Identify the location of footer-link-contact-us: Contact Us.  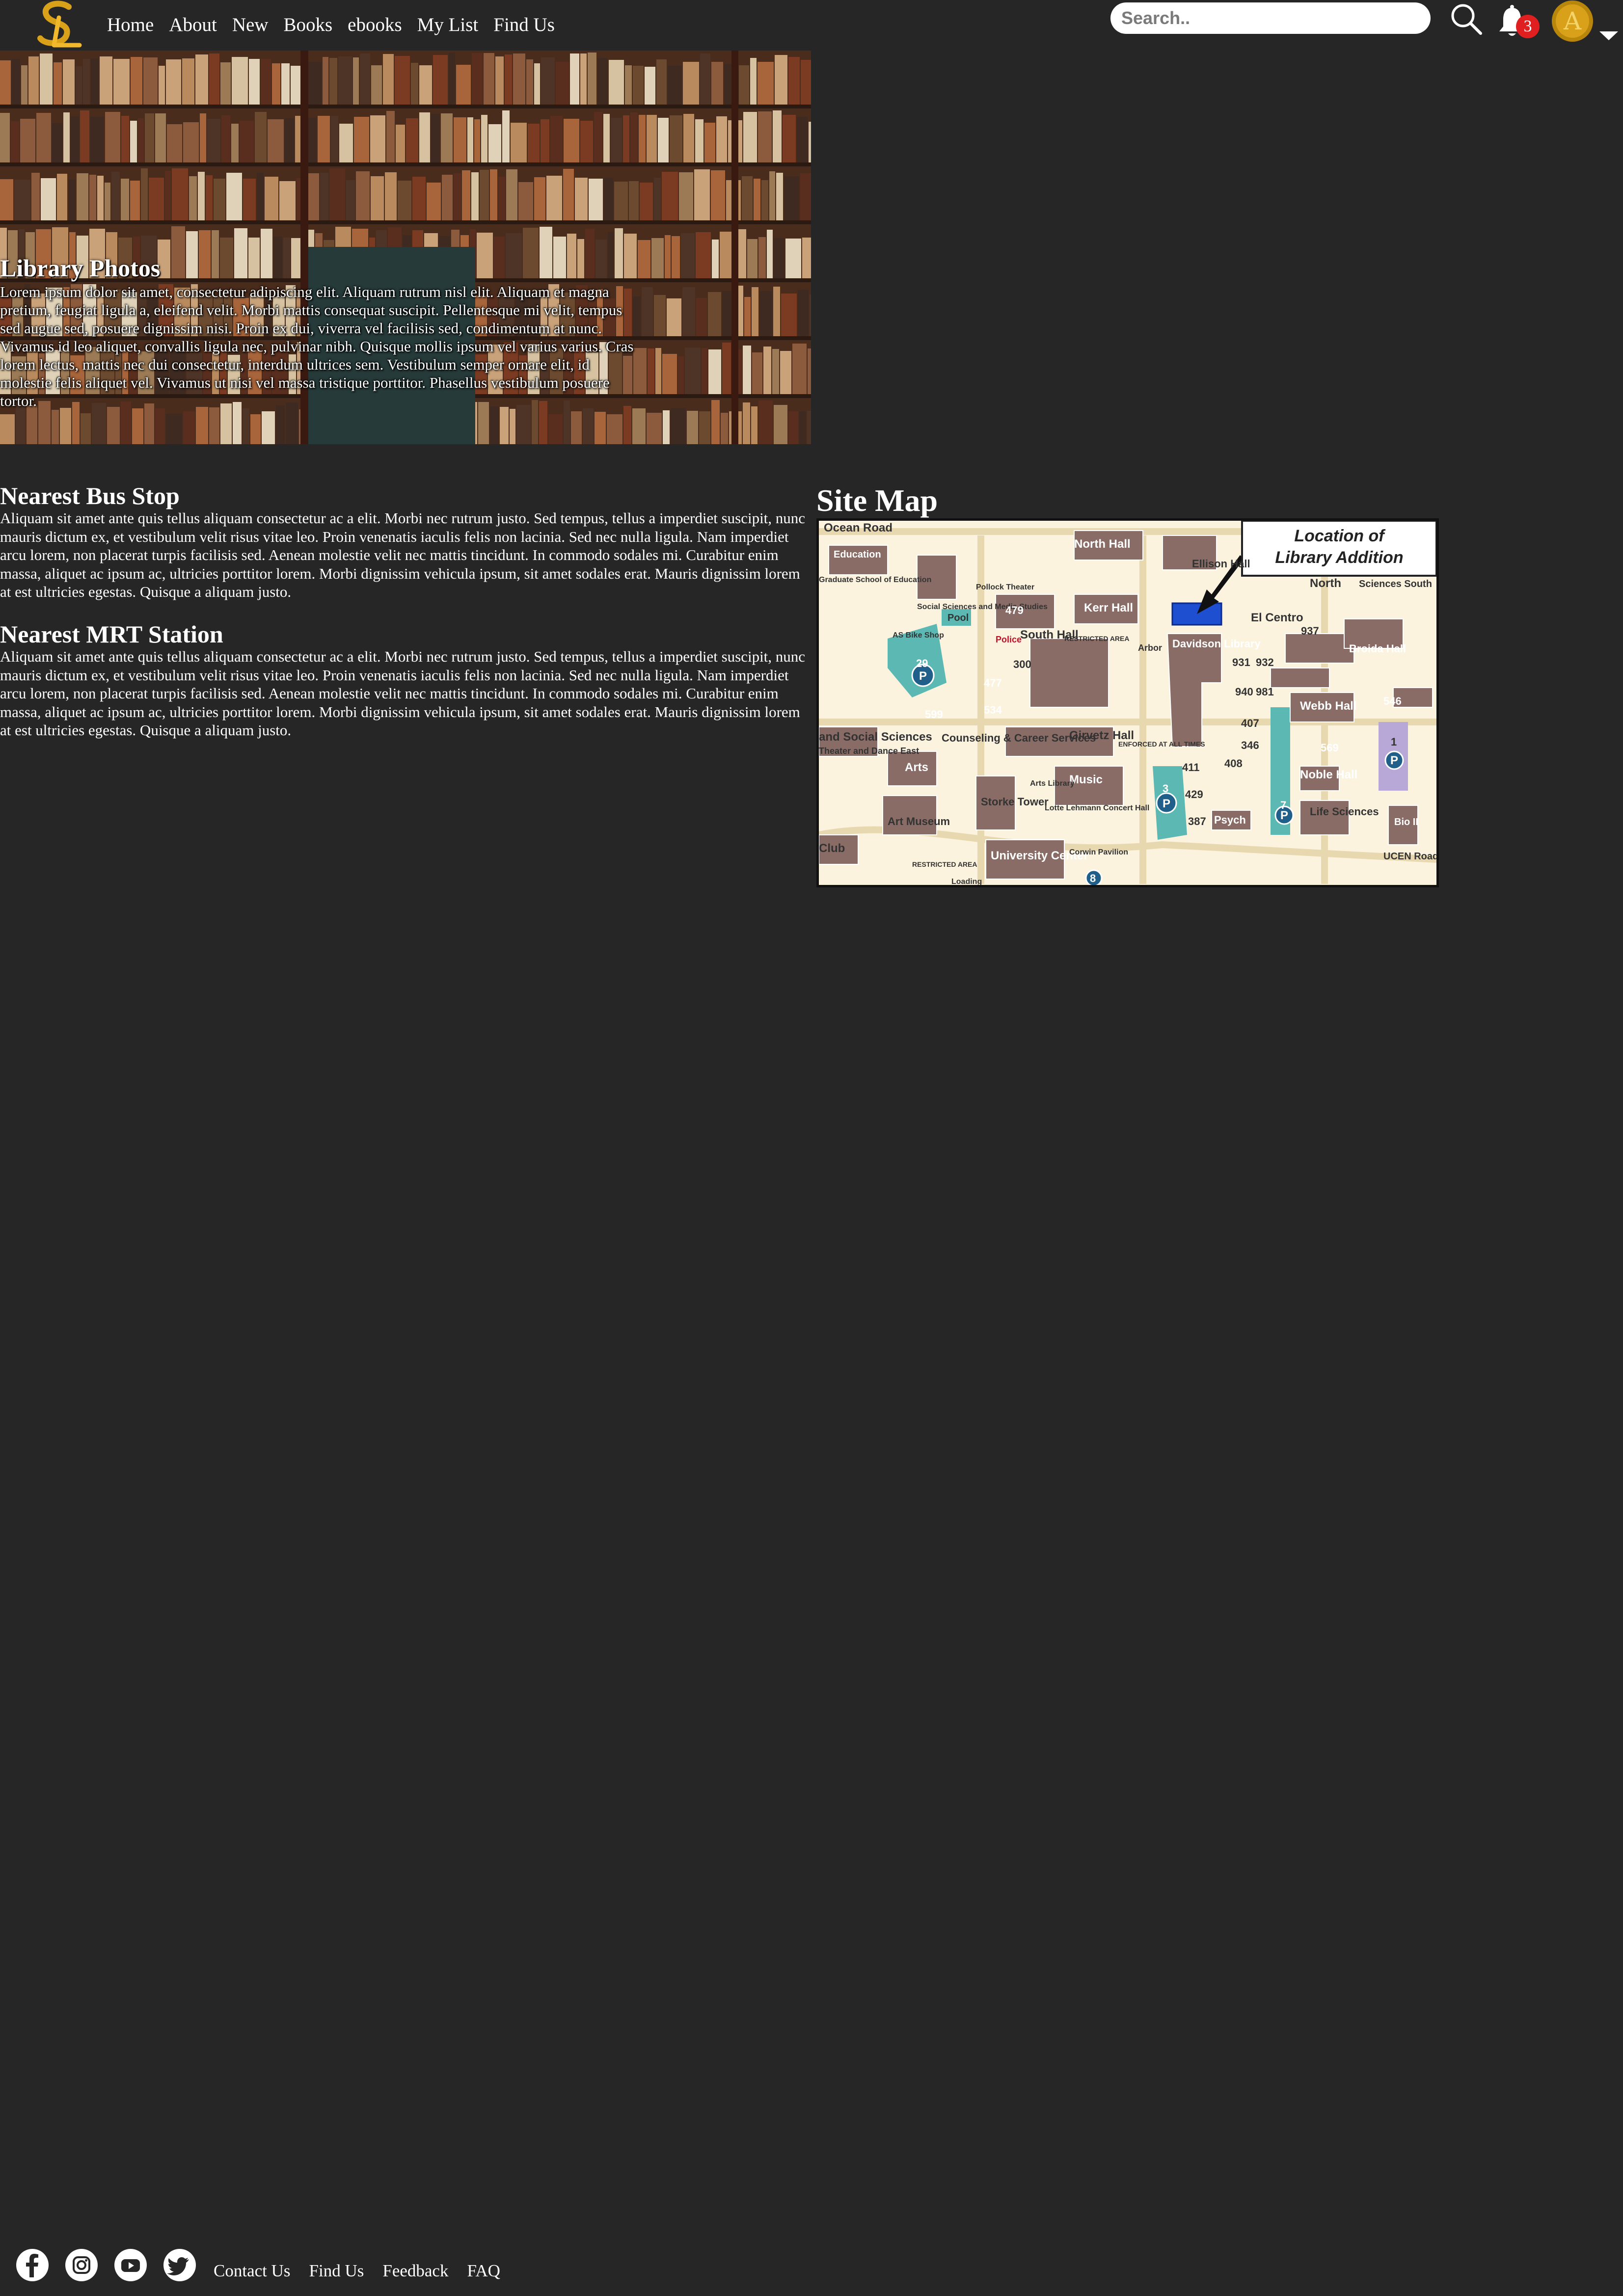
(252, 2271).